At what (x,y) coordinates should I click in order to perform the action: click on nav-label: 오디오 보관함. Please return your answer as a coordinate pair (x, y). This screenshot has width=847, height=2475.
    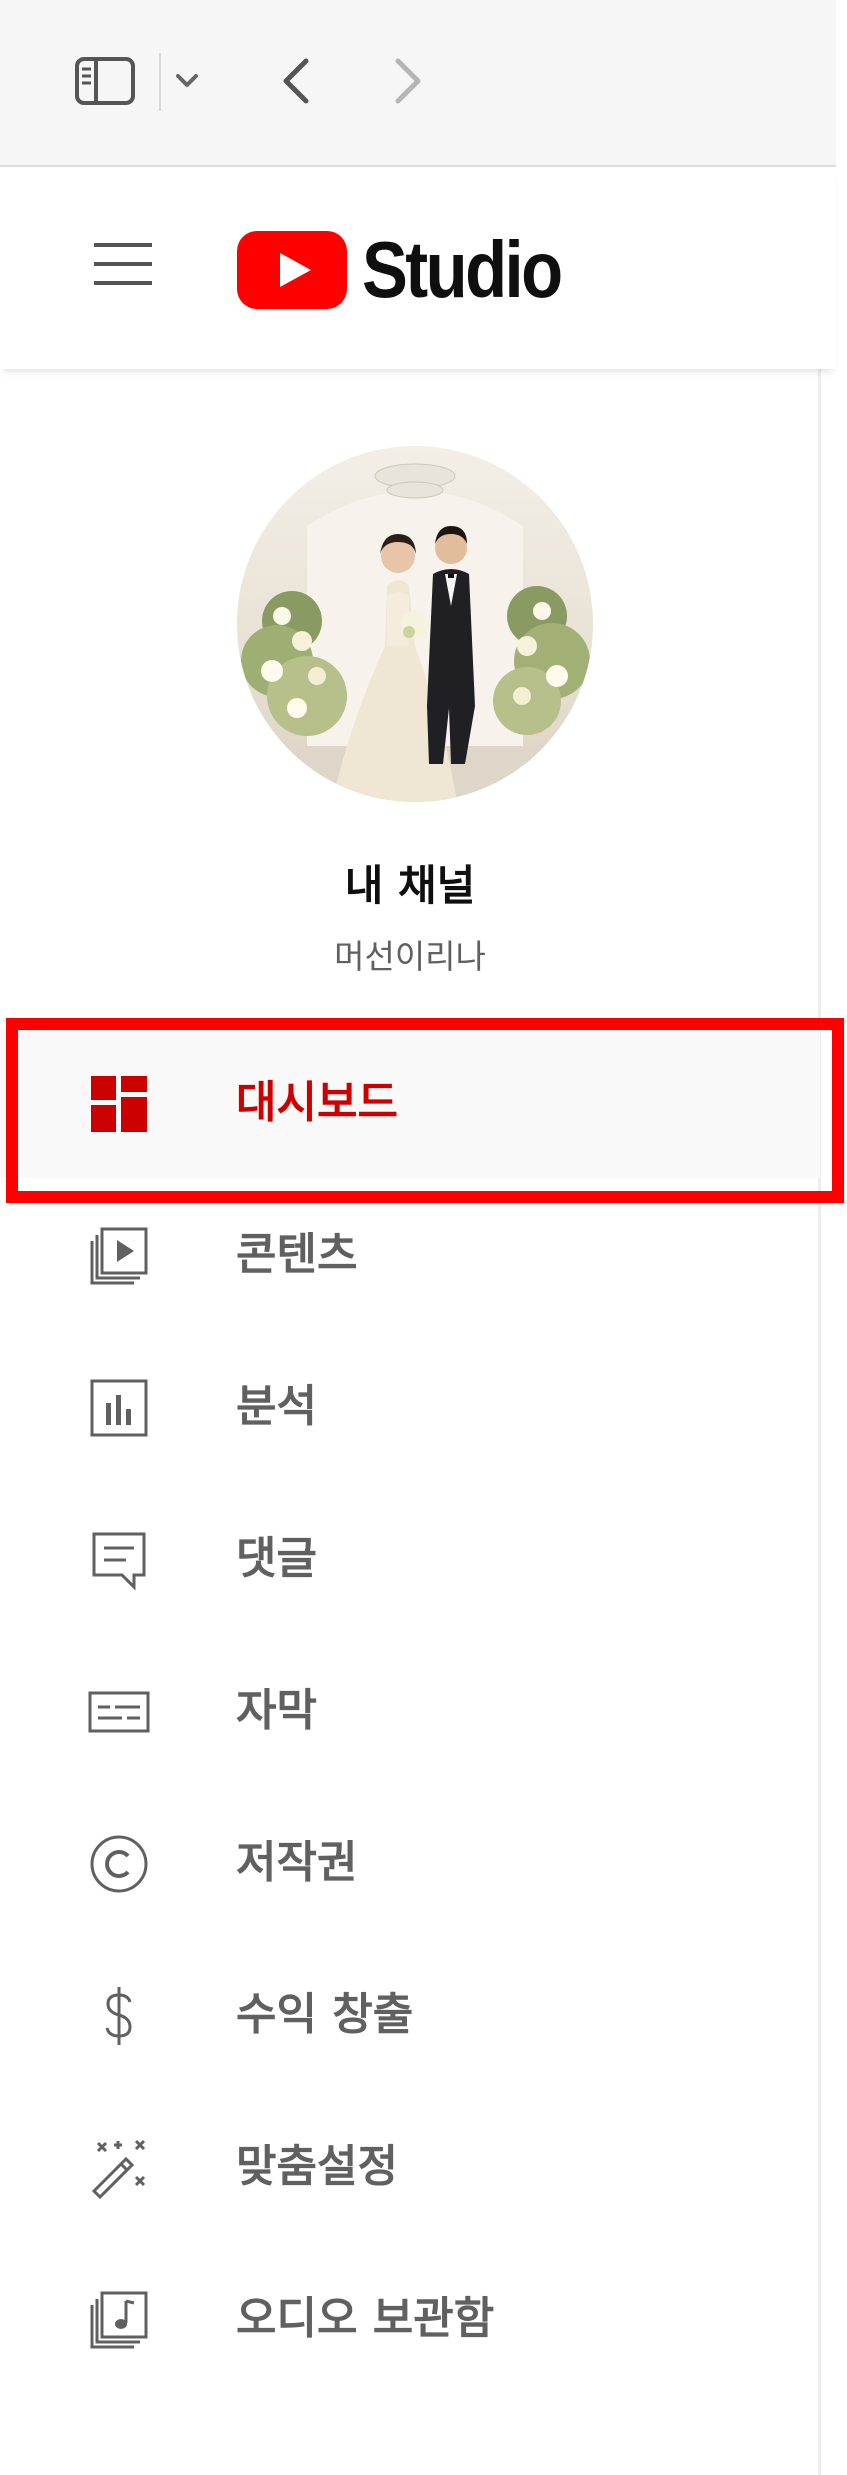
    Looking at the image, I should click on (365, 2318).